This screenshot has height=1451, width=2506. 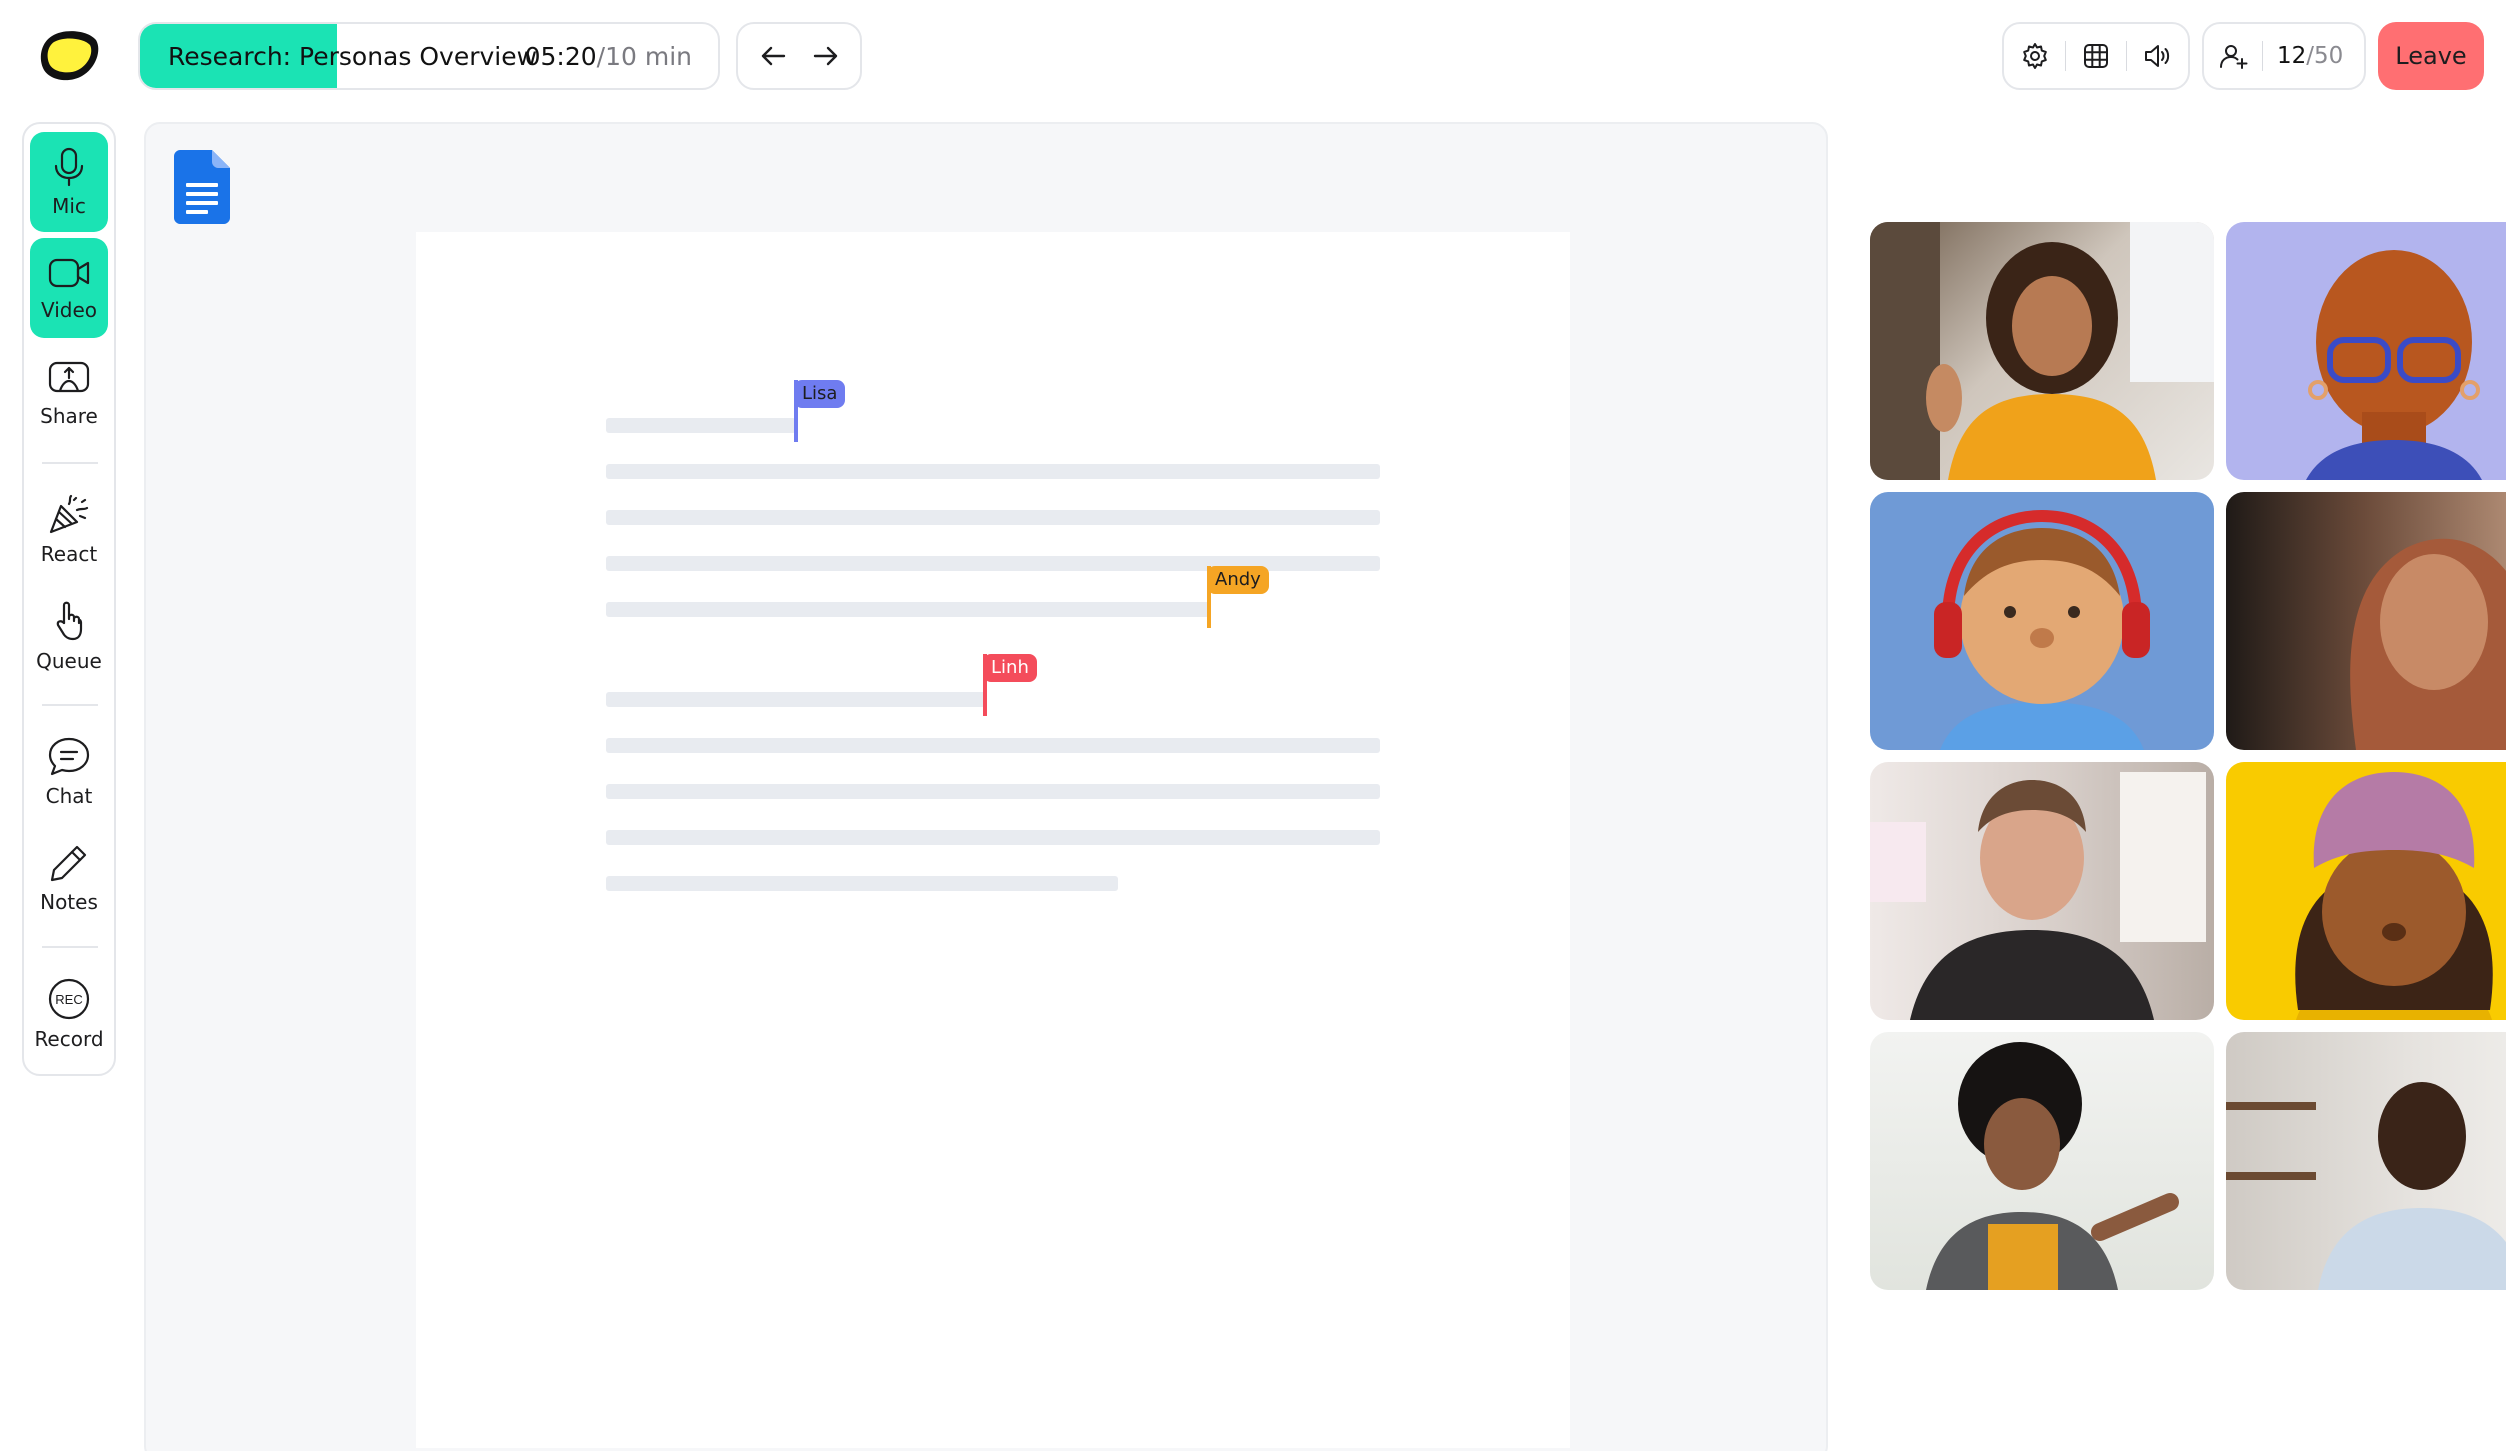 What do you see at coordinates (69, 394) in the screenshot?
I see `share-button: Share` at bounding box center [69, 394].